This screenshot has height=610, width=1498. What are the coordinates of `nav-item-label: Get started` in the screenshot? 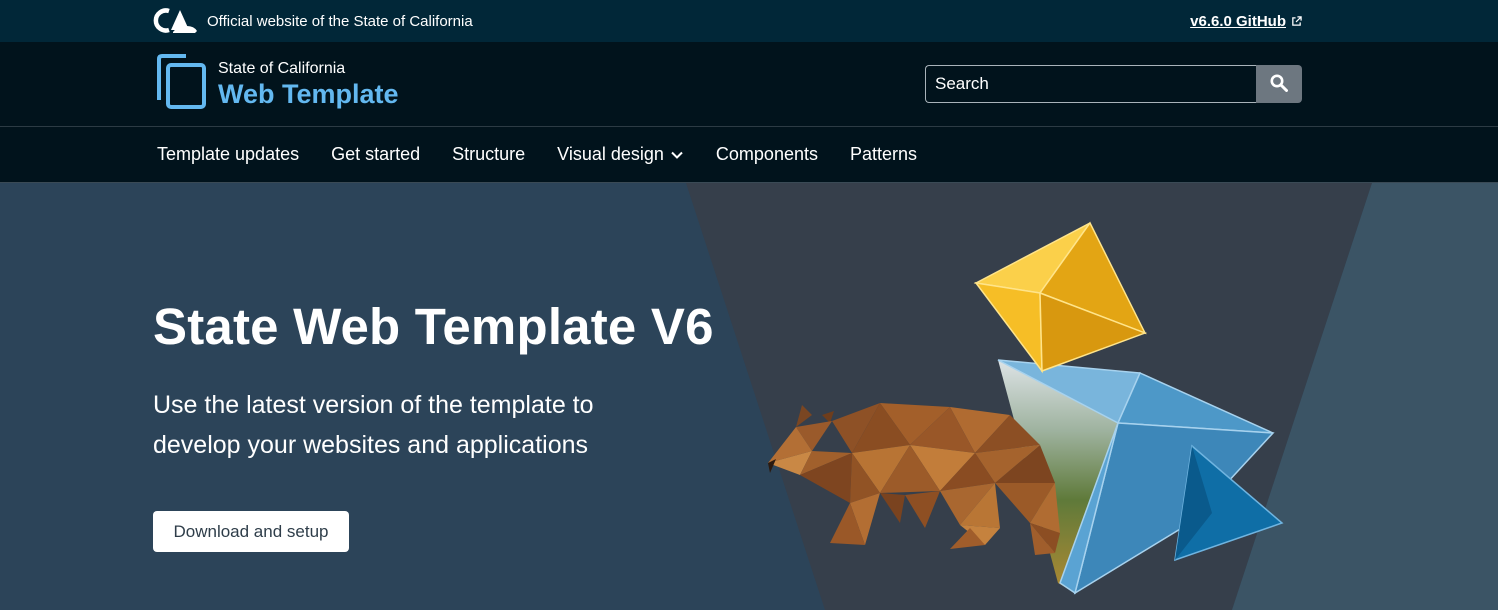 It's located at (376, 154).